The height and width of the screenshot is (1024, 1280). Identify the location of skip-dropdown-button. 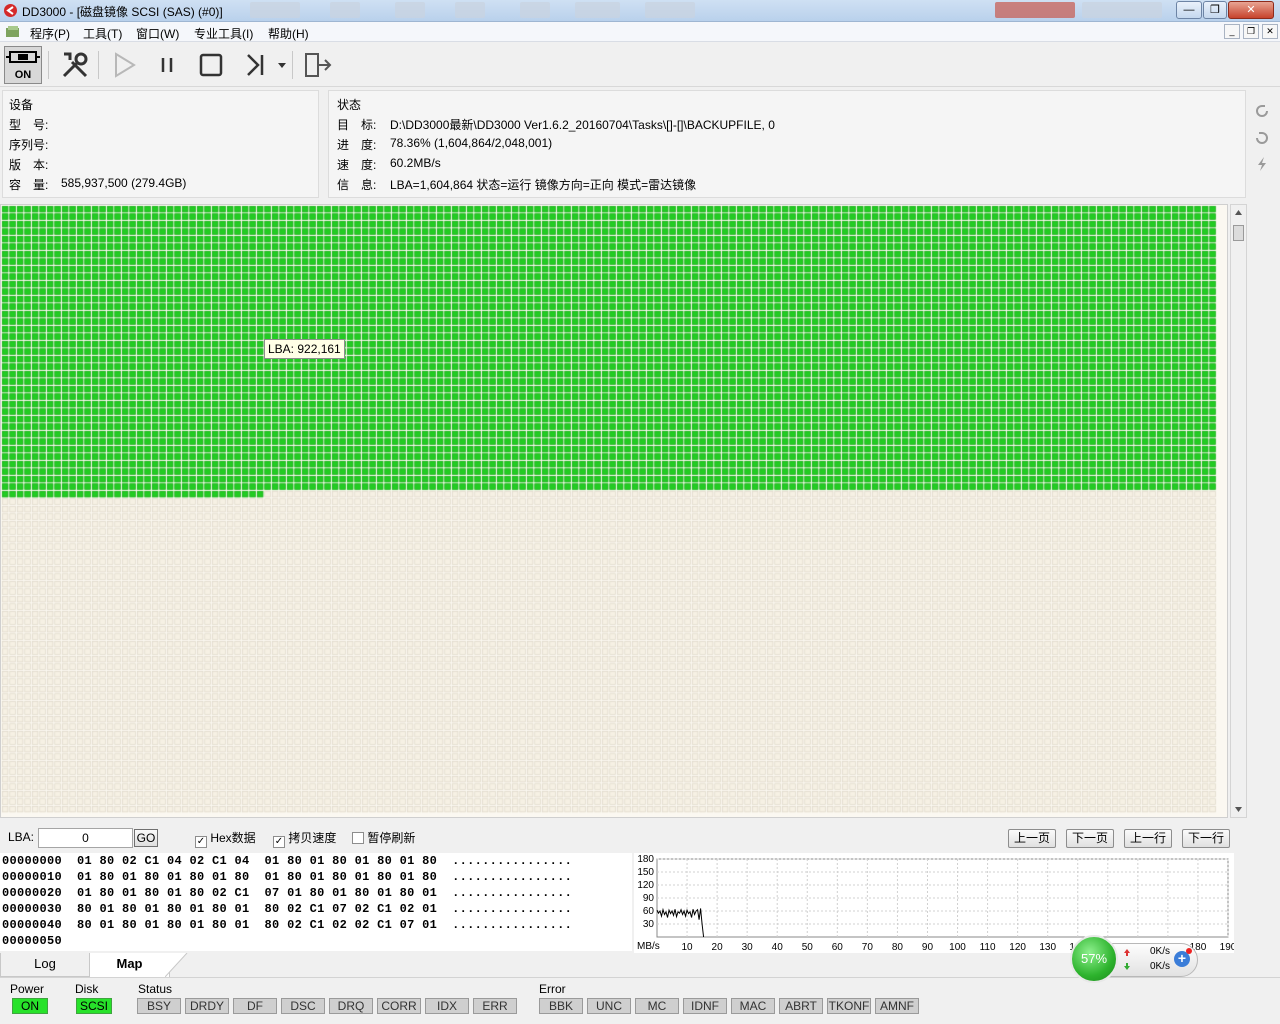
(282, 65).